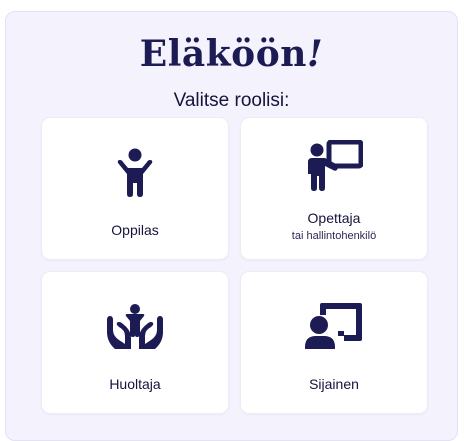 The height and width of the screenshot is (441, 464). I want to click on role-label-huoltaja: Huoltaja, so click(135, 384).